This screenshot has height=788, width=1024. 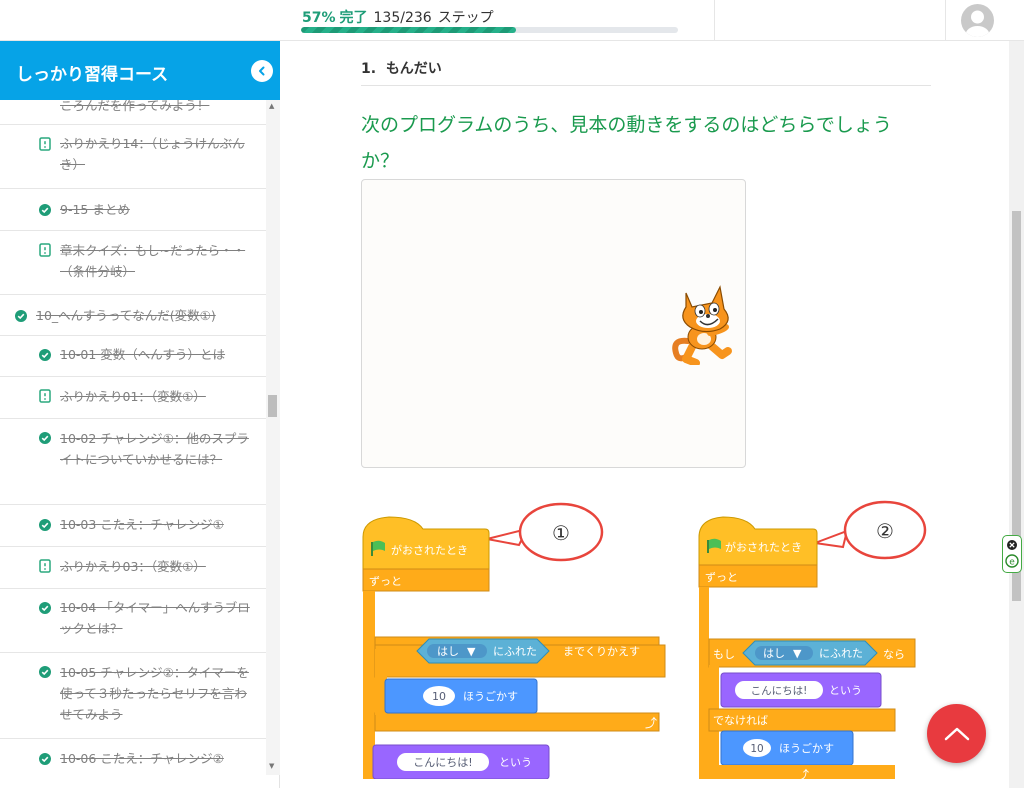 What do you see at coordinates (408, 30) in the screenshot?
I see `progress-bar-fill` at bounding box center [408, 30].